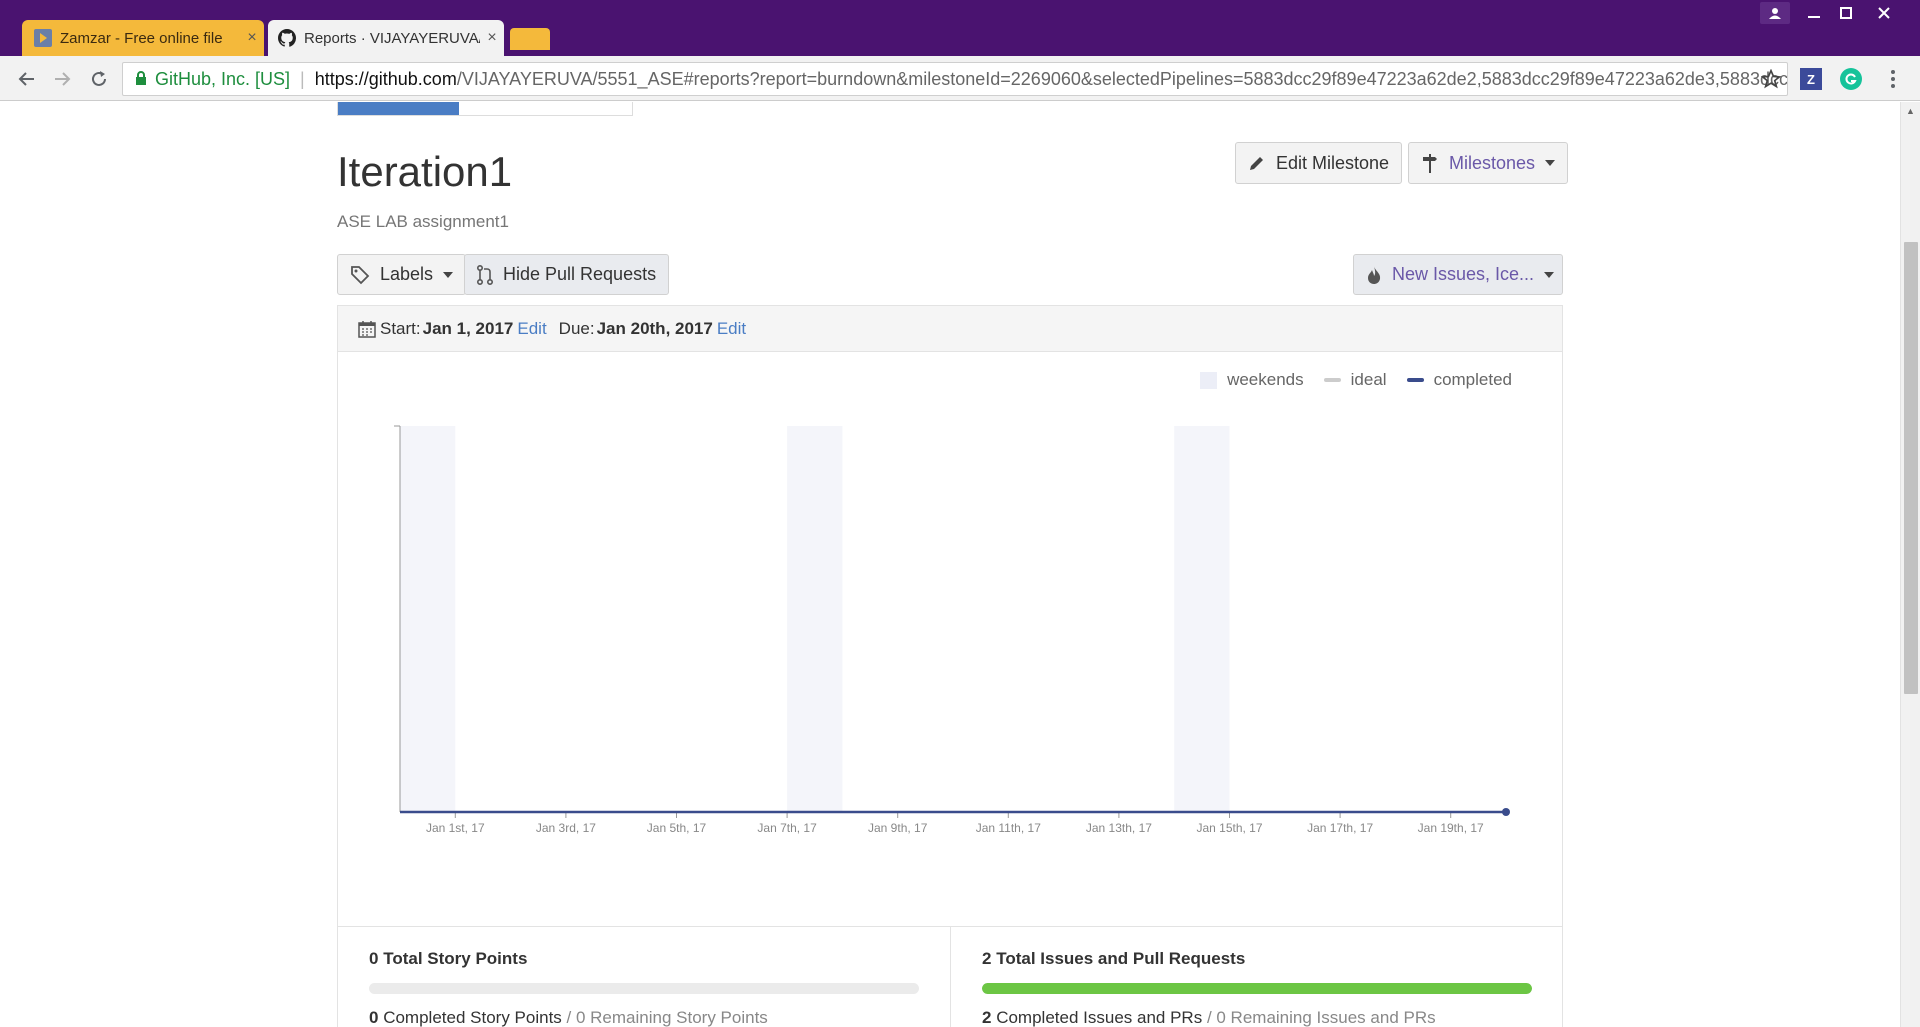  Describe the element at coordinates (1851, 79) in the screenshot. I see `grammarly-extension-icon` at that location.